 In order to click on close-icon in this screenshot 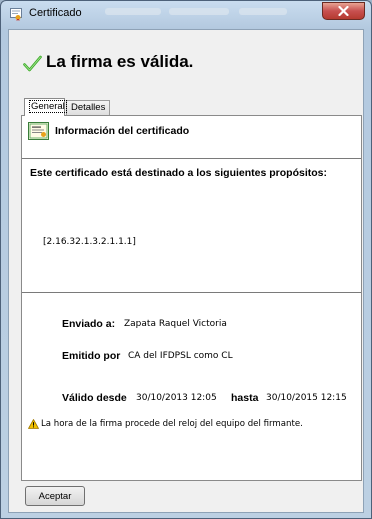, I will do `click(343, 11)`.